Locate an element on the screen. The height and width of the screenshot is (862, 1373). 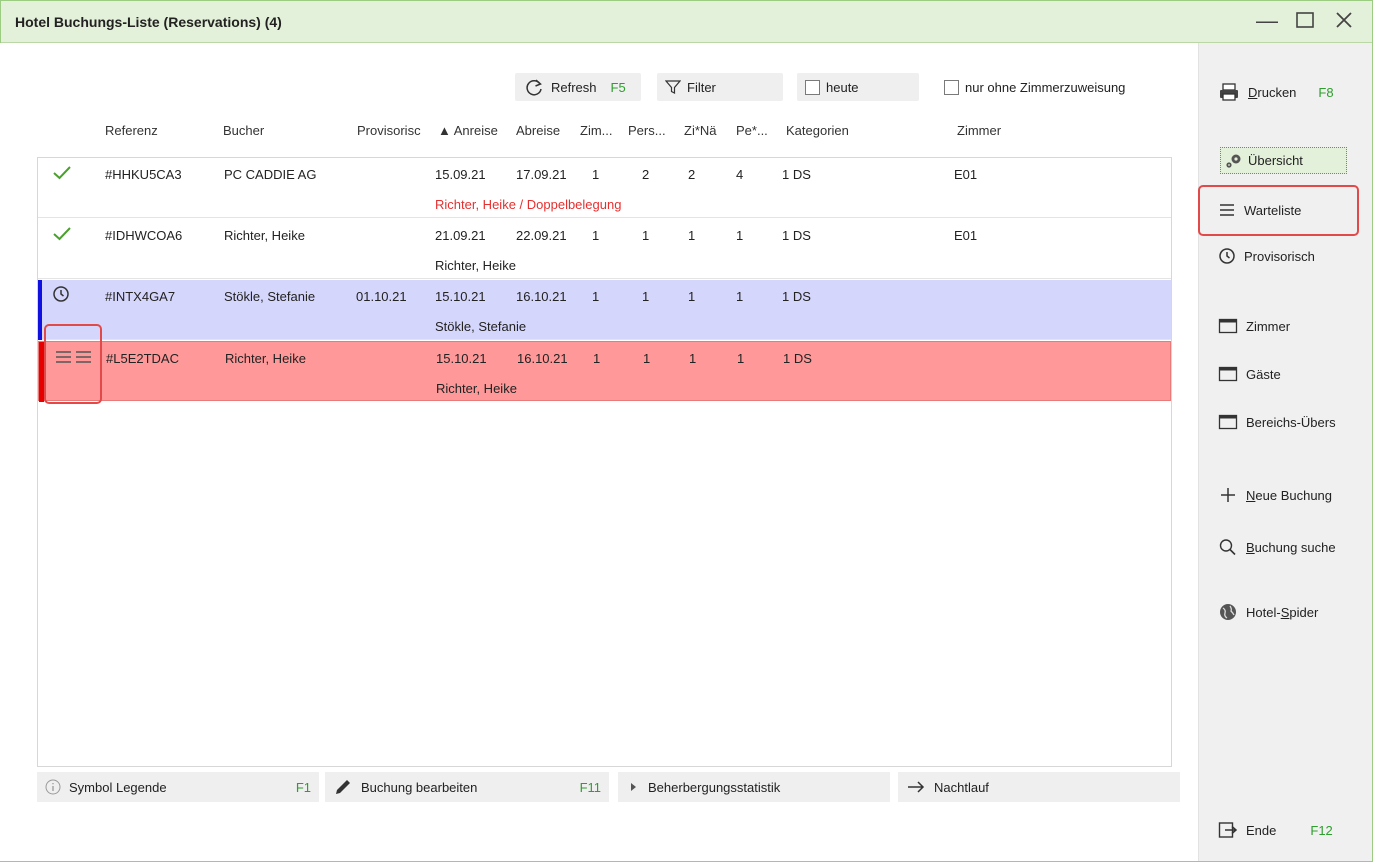
plus-icon is located at coordinates (1228, 495).